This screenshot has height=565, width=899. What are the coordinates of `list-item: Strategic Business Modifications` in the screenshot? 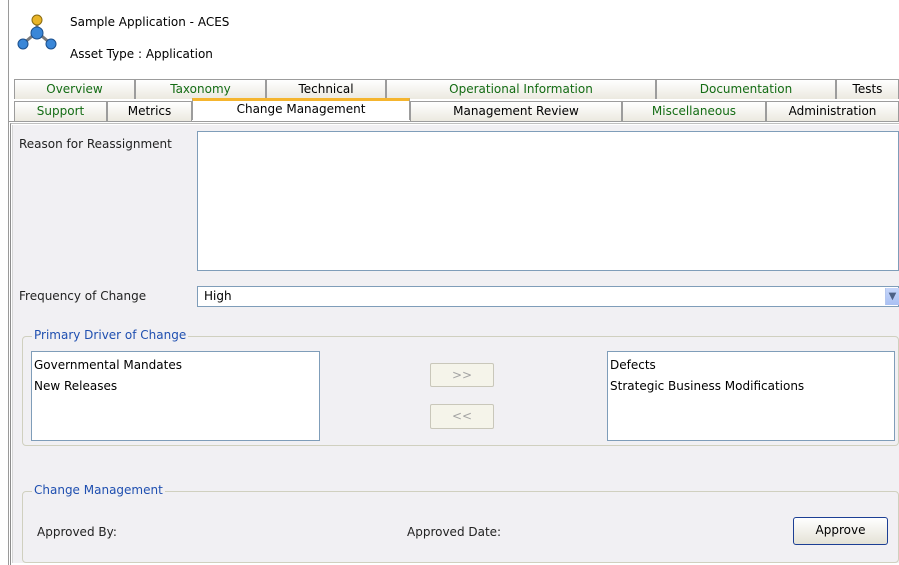 It's located at (751, 386).